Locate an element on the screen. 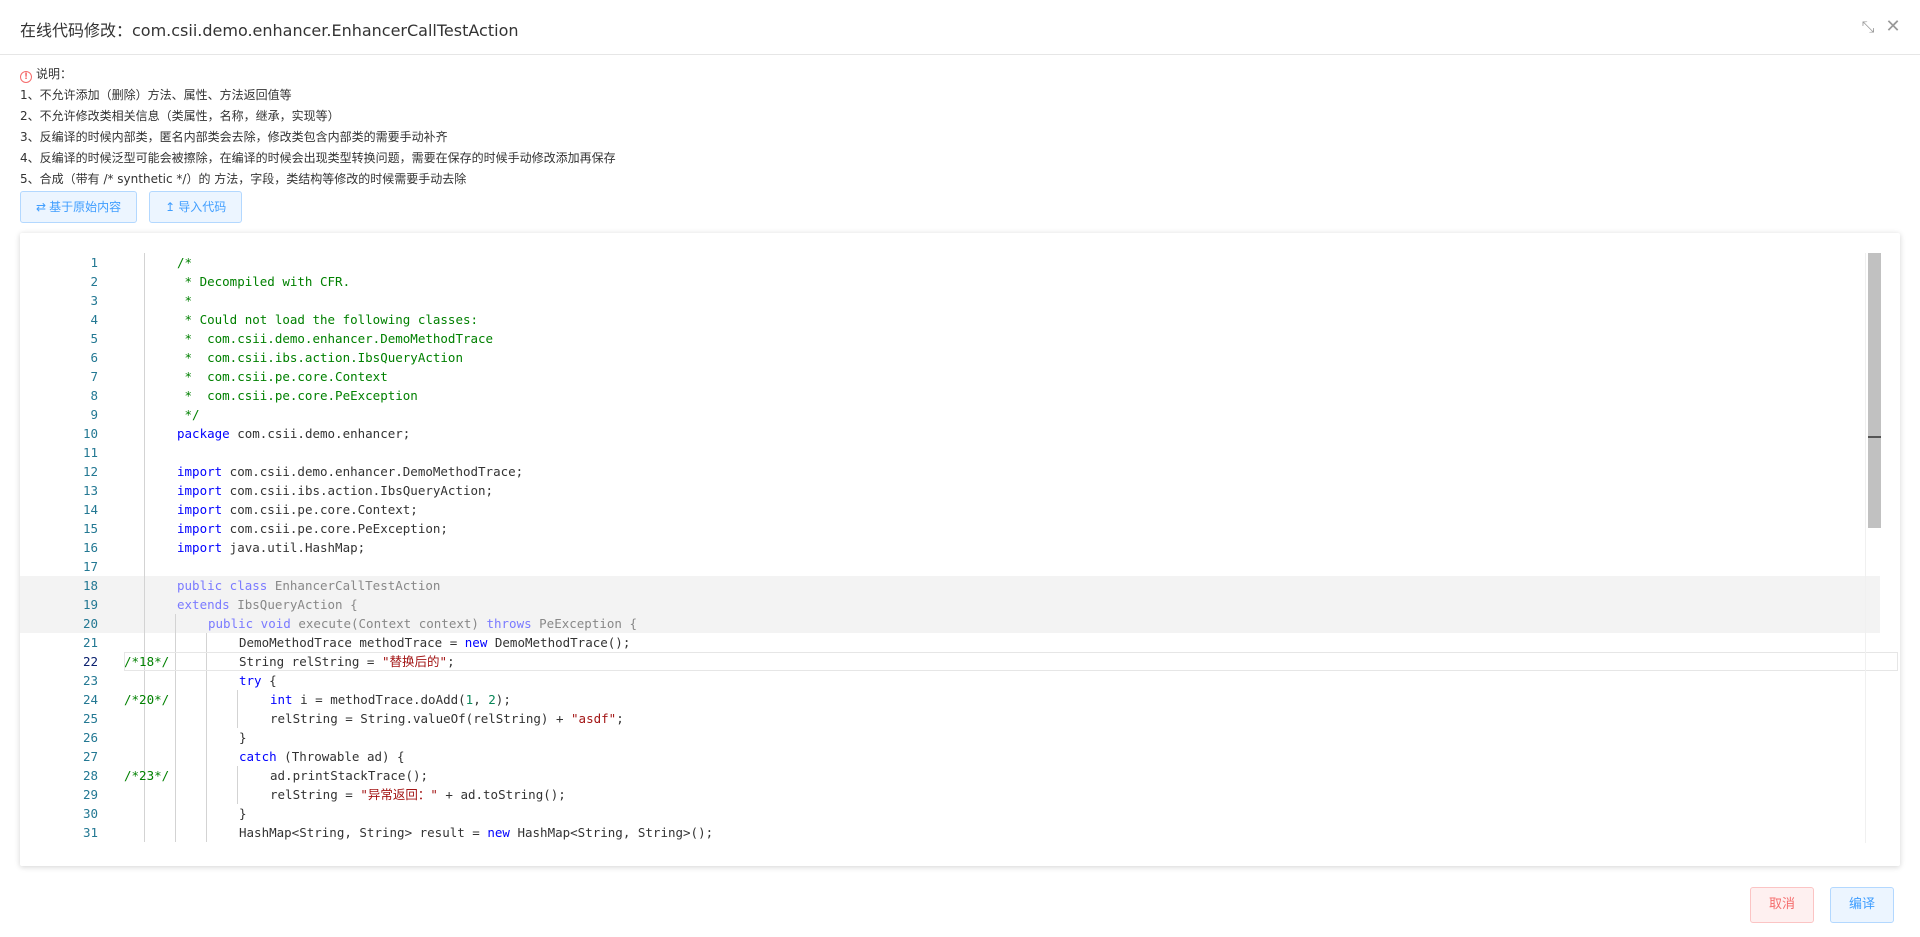  code-text: import com.csii.pe.core.Context; is located at coordinates (297, 509).